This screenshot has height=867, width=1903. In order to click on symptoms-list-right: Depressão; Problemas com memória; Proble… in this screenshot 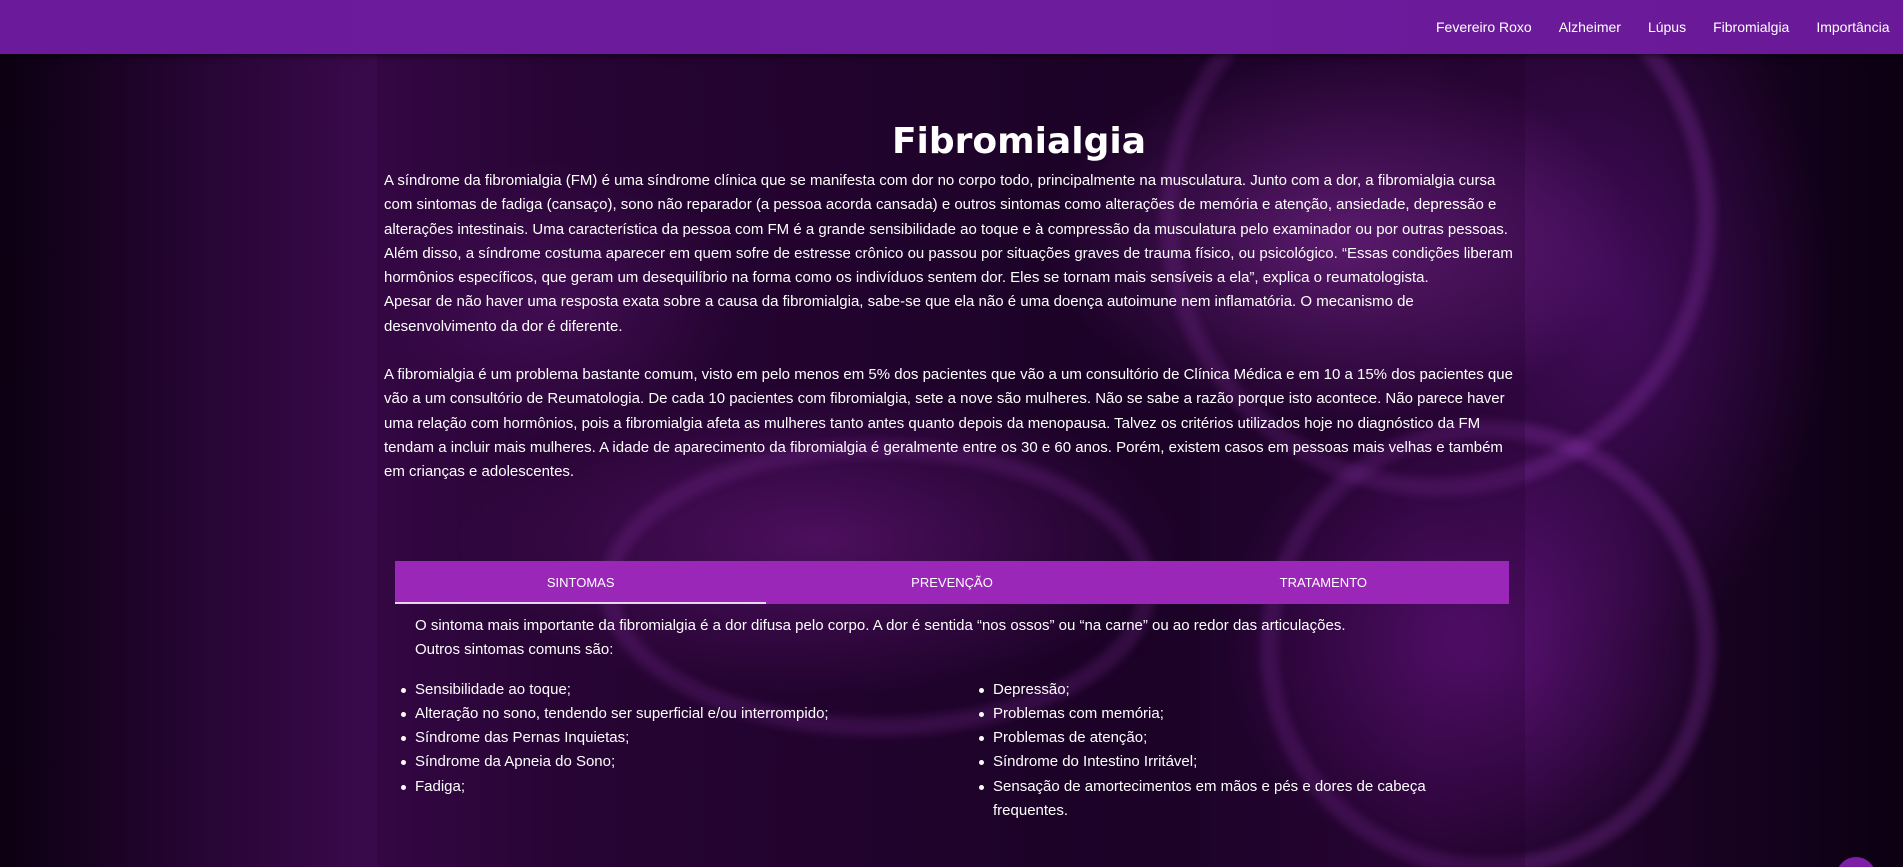, I will do `click(1210, 751)`.